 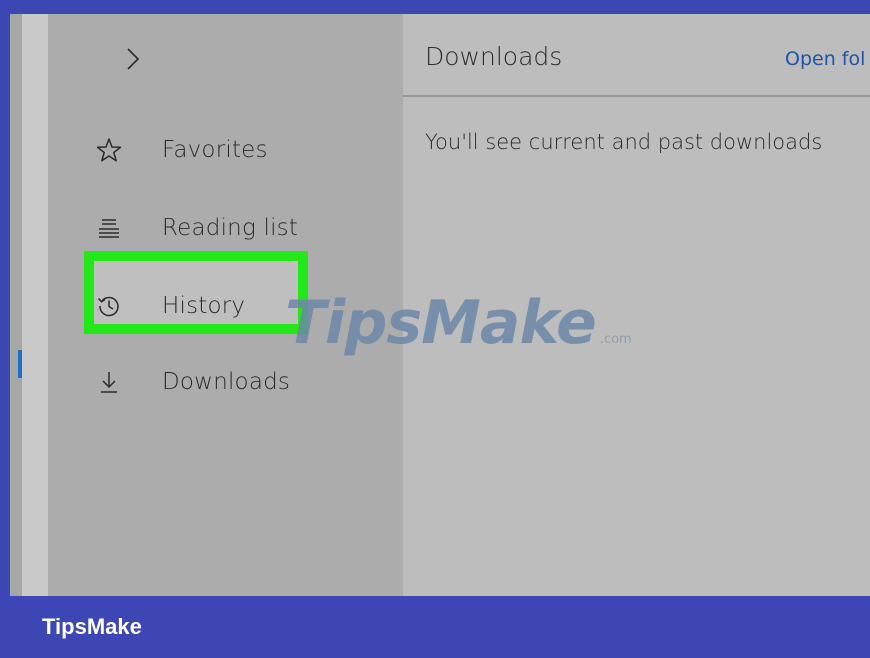 What do you see at coordinates (441, 323) in the screenshot?
I see `watermark-brand: TipsMake` at bounding box center [441, 323].